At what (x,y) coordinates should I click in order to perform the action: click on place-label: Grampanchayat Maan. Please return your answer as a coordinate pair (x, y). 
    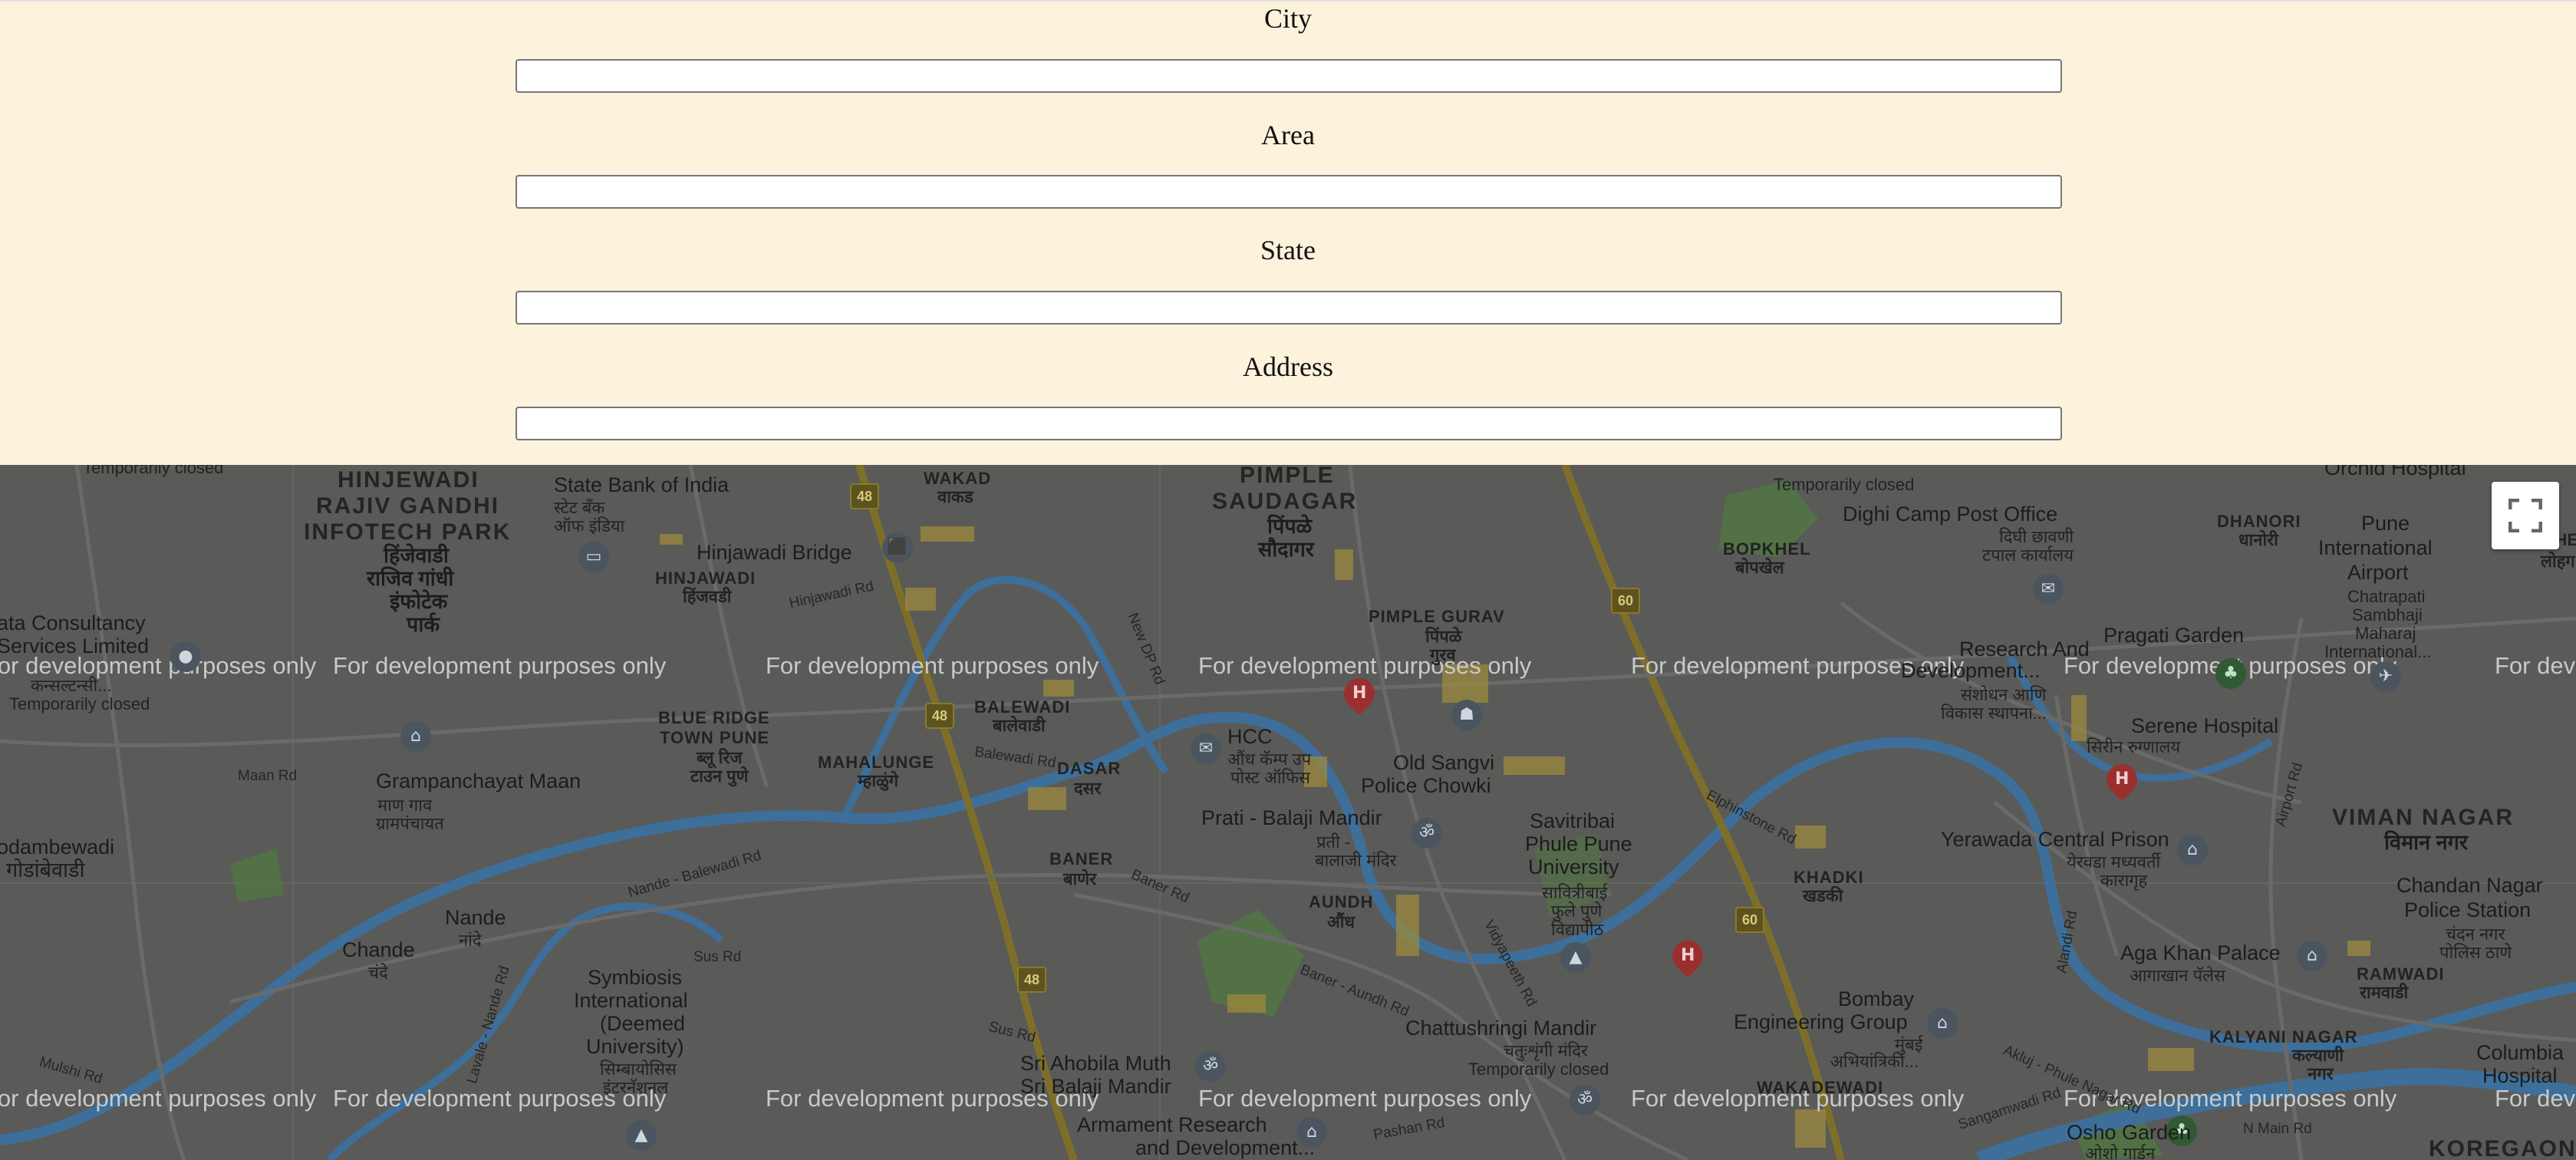
    Looking at the image, I should click on (478, 781).